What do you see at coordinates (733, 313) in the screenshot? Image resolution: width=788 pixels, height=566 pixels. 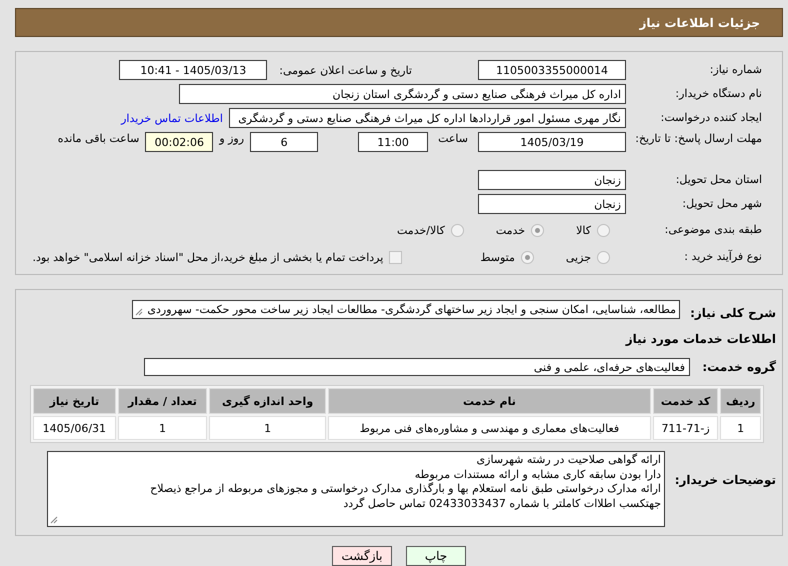 I see `field-label: شرح کلی نیاز:` at bounding box center [733, 313].